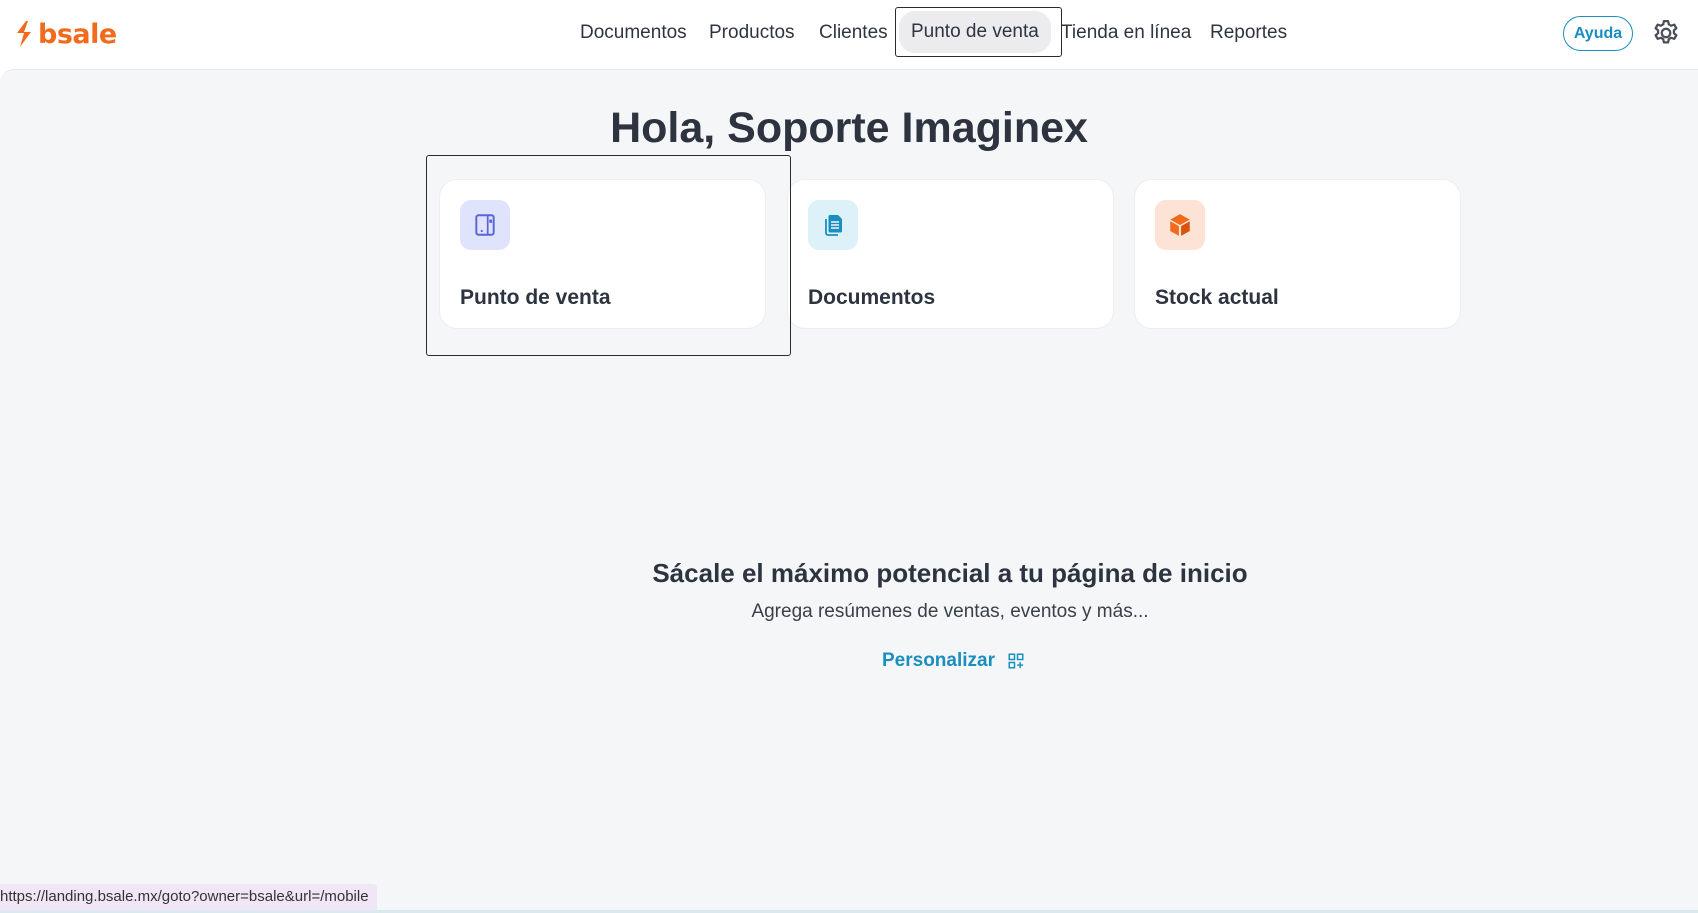 Image resolution: width=1698 pixels, height=913 pixels. I want to click on shortcut-card-stock-actual: Stock actual, so click(1297, 254).